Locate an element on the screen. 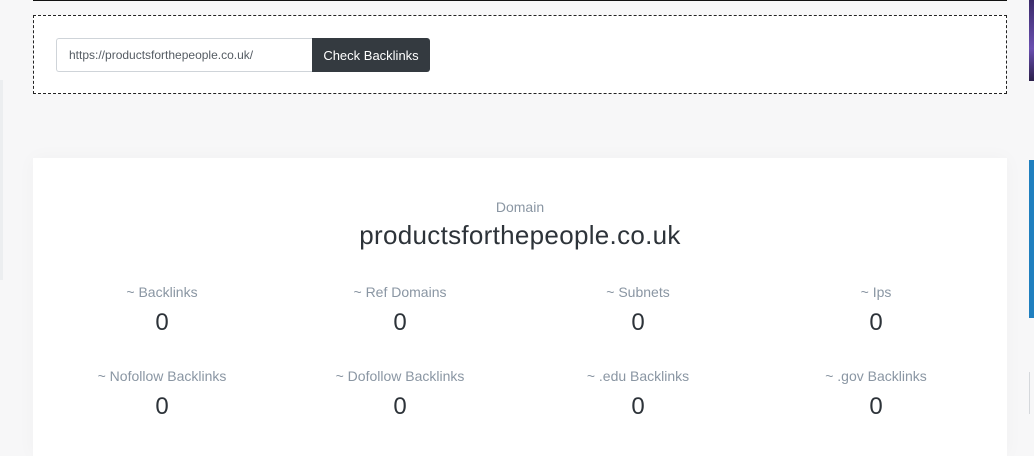  stat-label: ~ Ips is located at coordinates (876, 292).